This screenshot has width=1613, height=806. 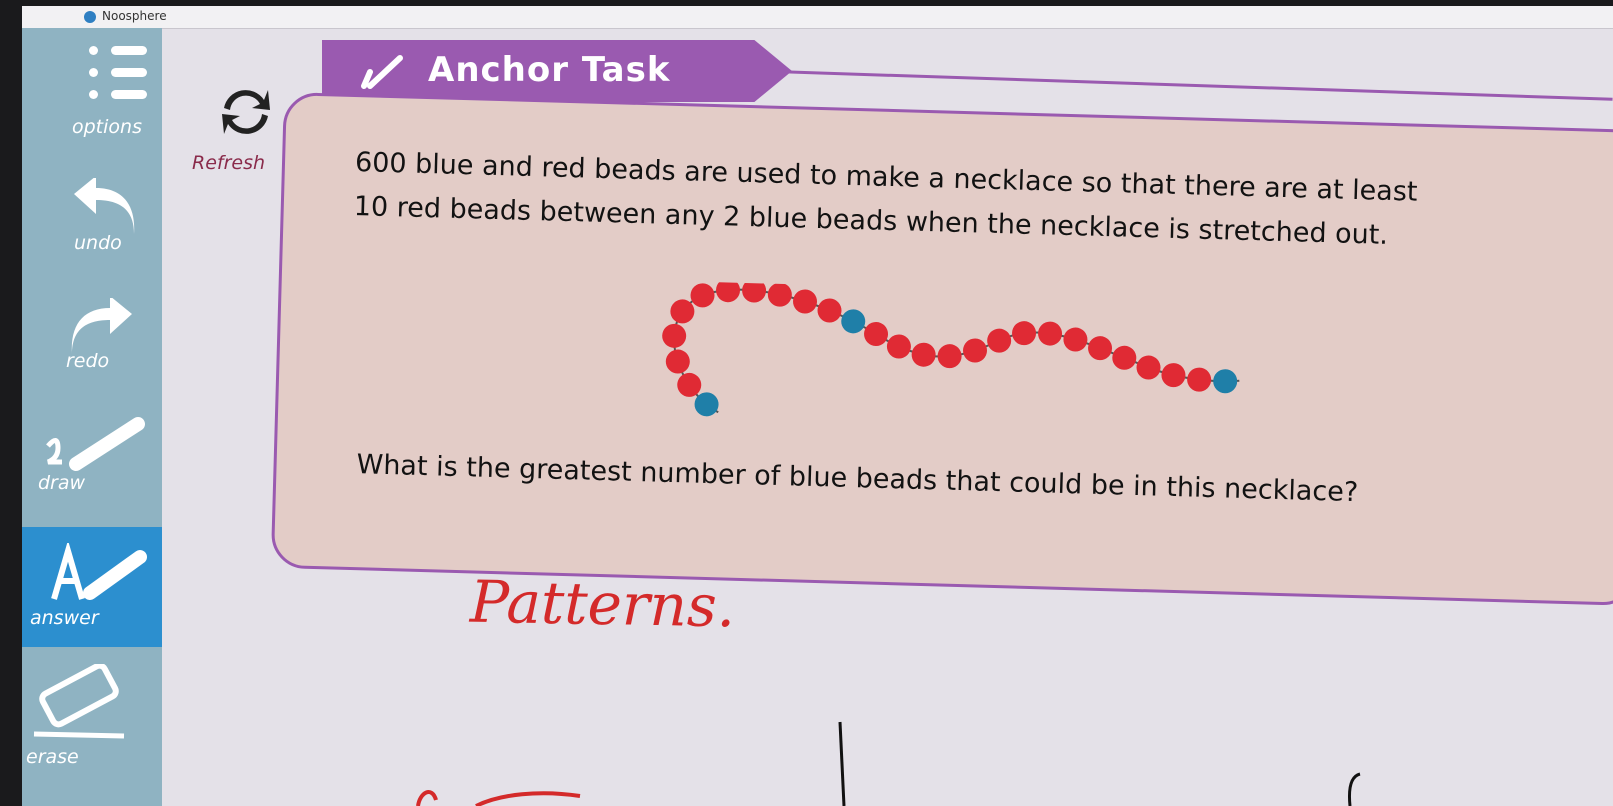 I want to click on pen-strokes, so click(x=888, y=763).